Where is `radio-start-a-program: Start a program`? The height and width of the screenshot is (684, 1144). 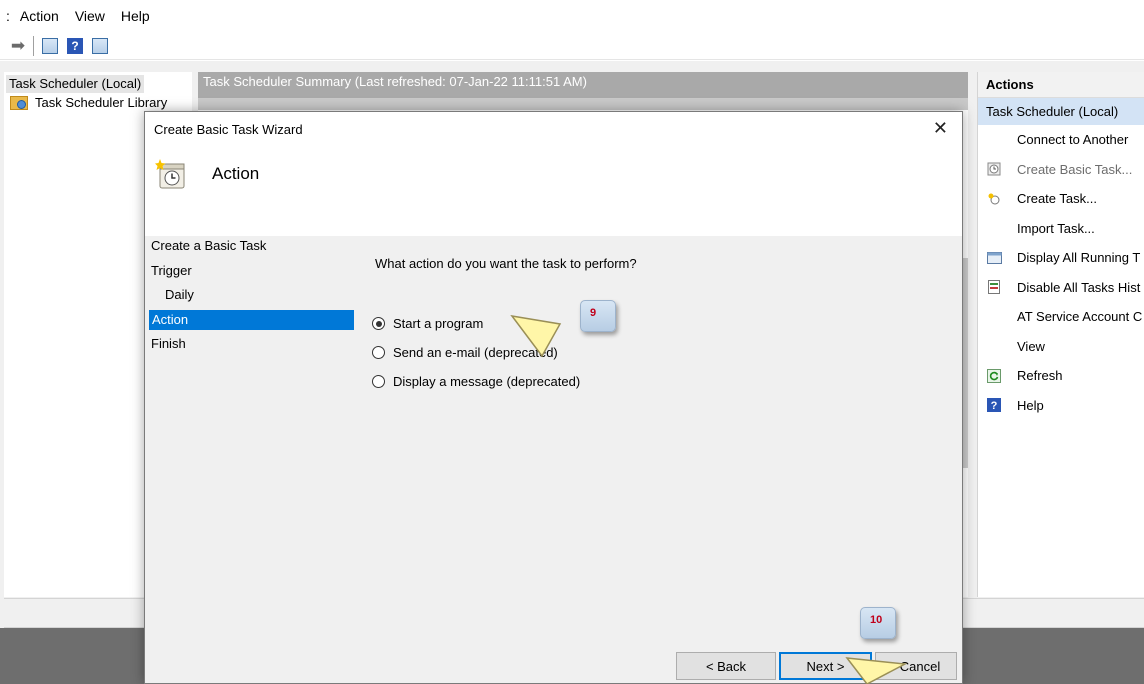
radio-start-a-program: Start a program is located at coordinates (427, 323).